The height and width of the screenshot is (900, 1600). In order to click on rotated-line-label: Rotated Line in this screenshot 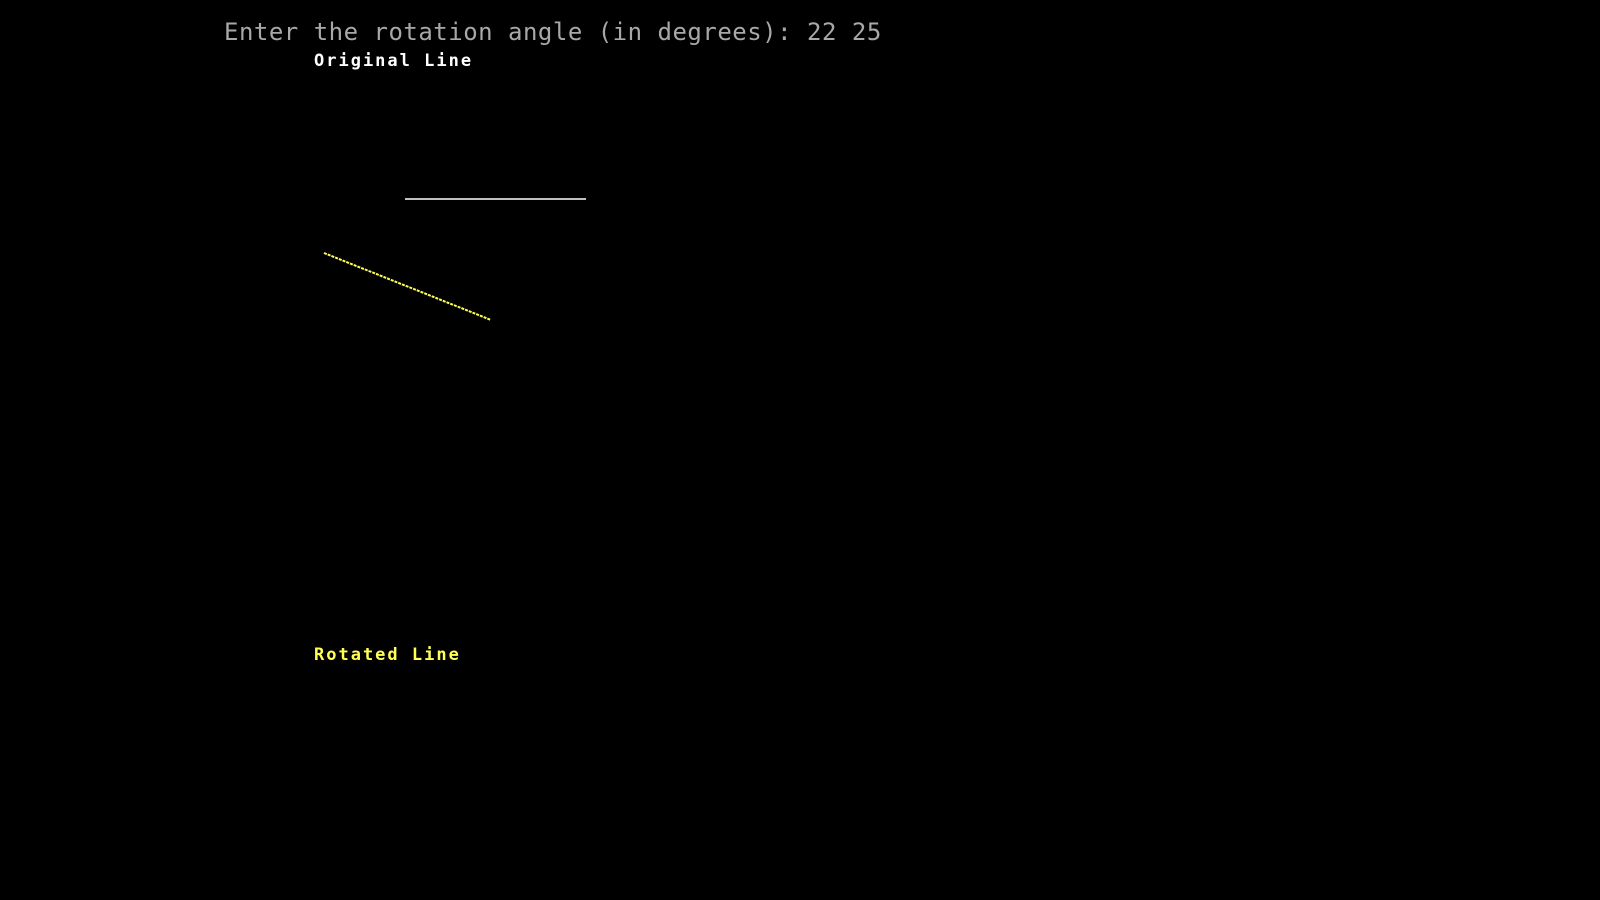, I will do `click(387, 655)`.